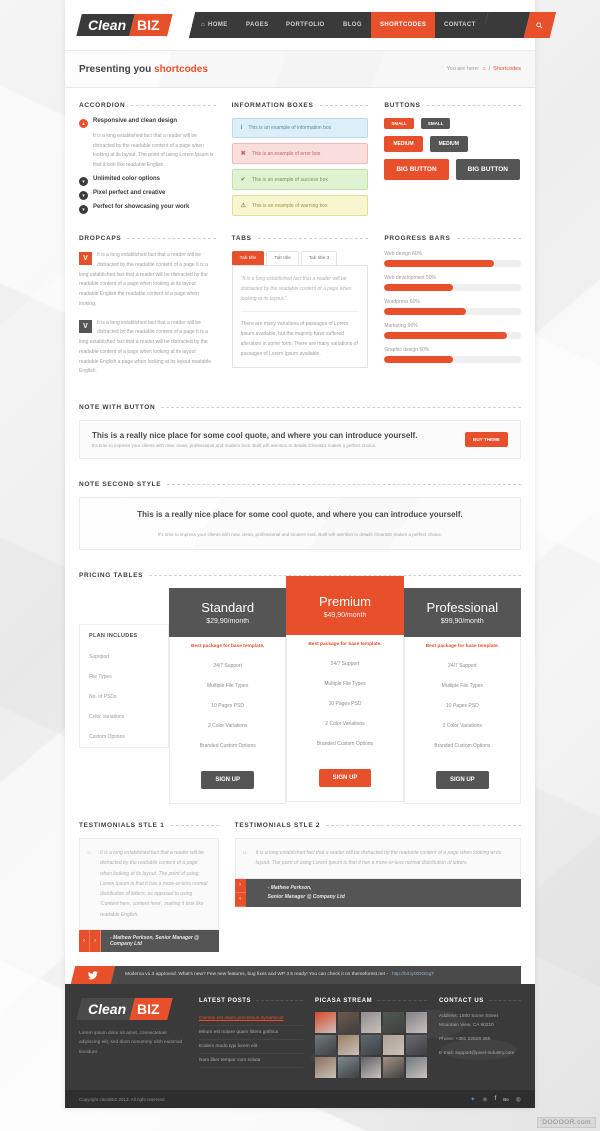 The width and height of the screenshot is (600, 1131). Describe the element at coordinates (352, 25) in the screenshot. I see `nav-item-blog: BLOG` at that location.